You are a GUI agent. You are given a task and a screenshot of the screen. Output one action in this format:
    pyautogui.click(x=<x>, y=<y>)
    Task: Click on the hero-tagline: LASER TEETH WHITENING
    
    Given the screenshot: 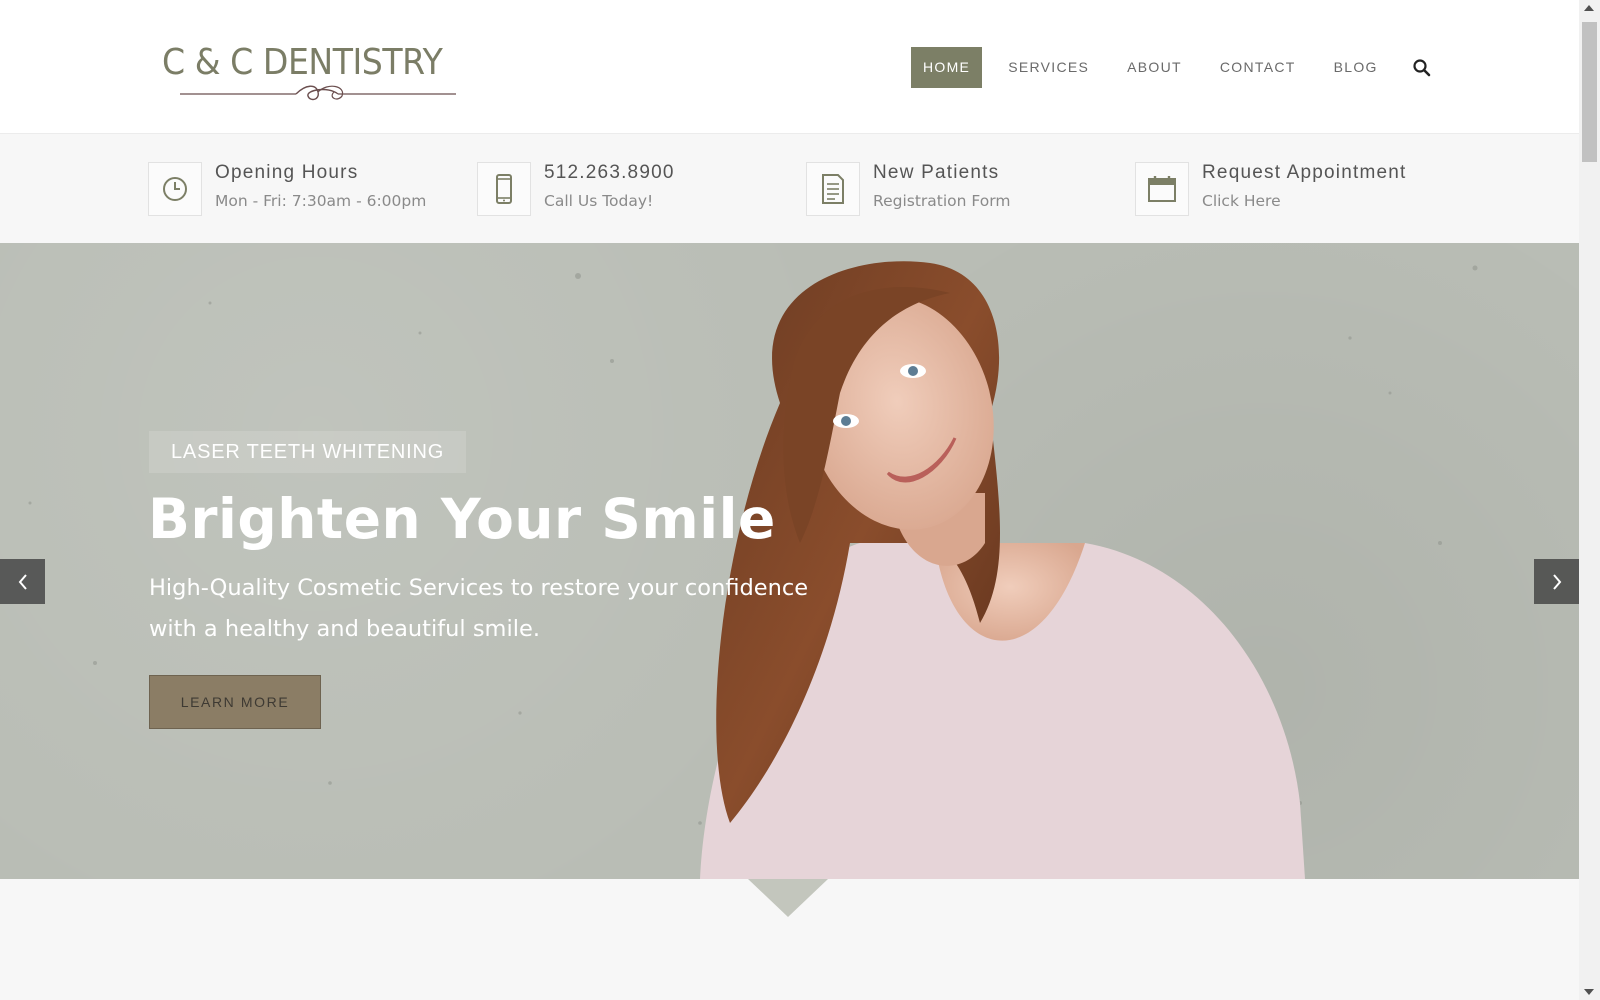 What is the action you would take?
    pyautogui.click(x=308, y=452)
    